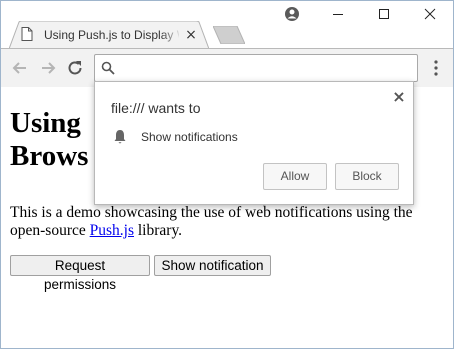 Image resolution: width=454 pixels, height=349 pixels. I want to click on prompt-origin-text: file:/// wants to, so click(156, 108).